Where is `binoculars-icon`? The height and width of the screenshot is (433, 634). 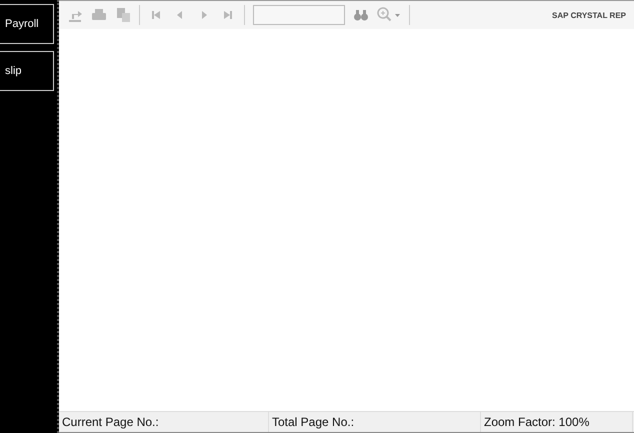 binoculars-icon is located at coordinates (361, 15).